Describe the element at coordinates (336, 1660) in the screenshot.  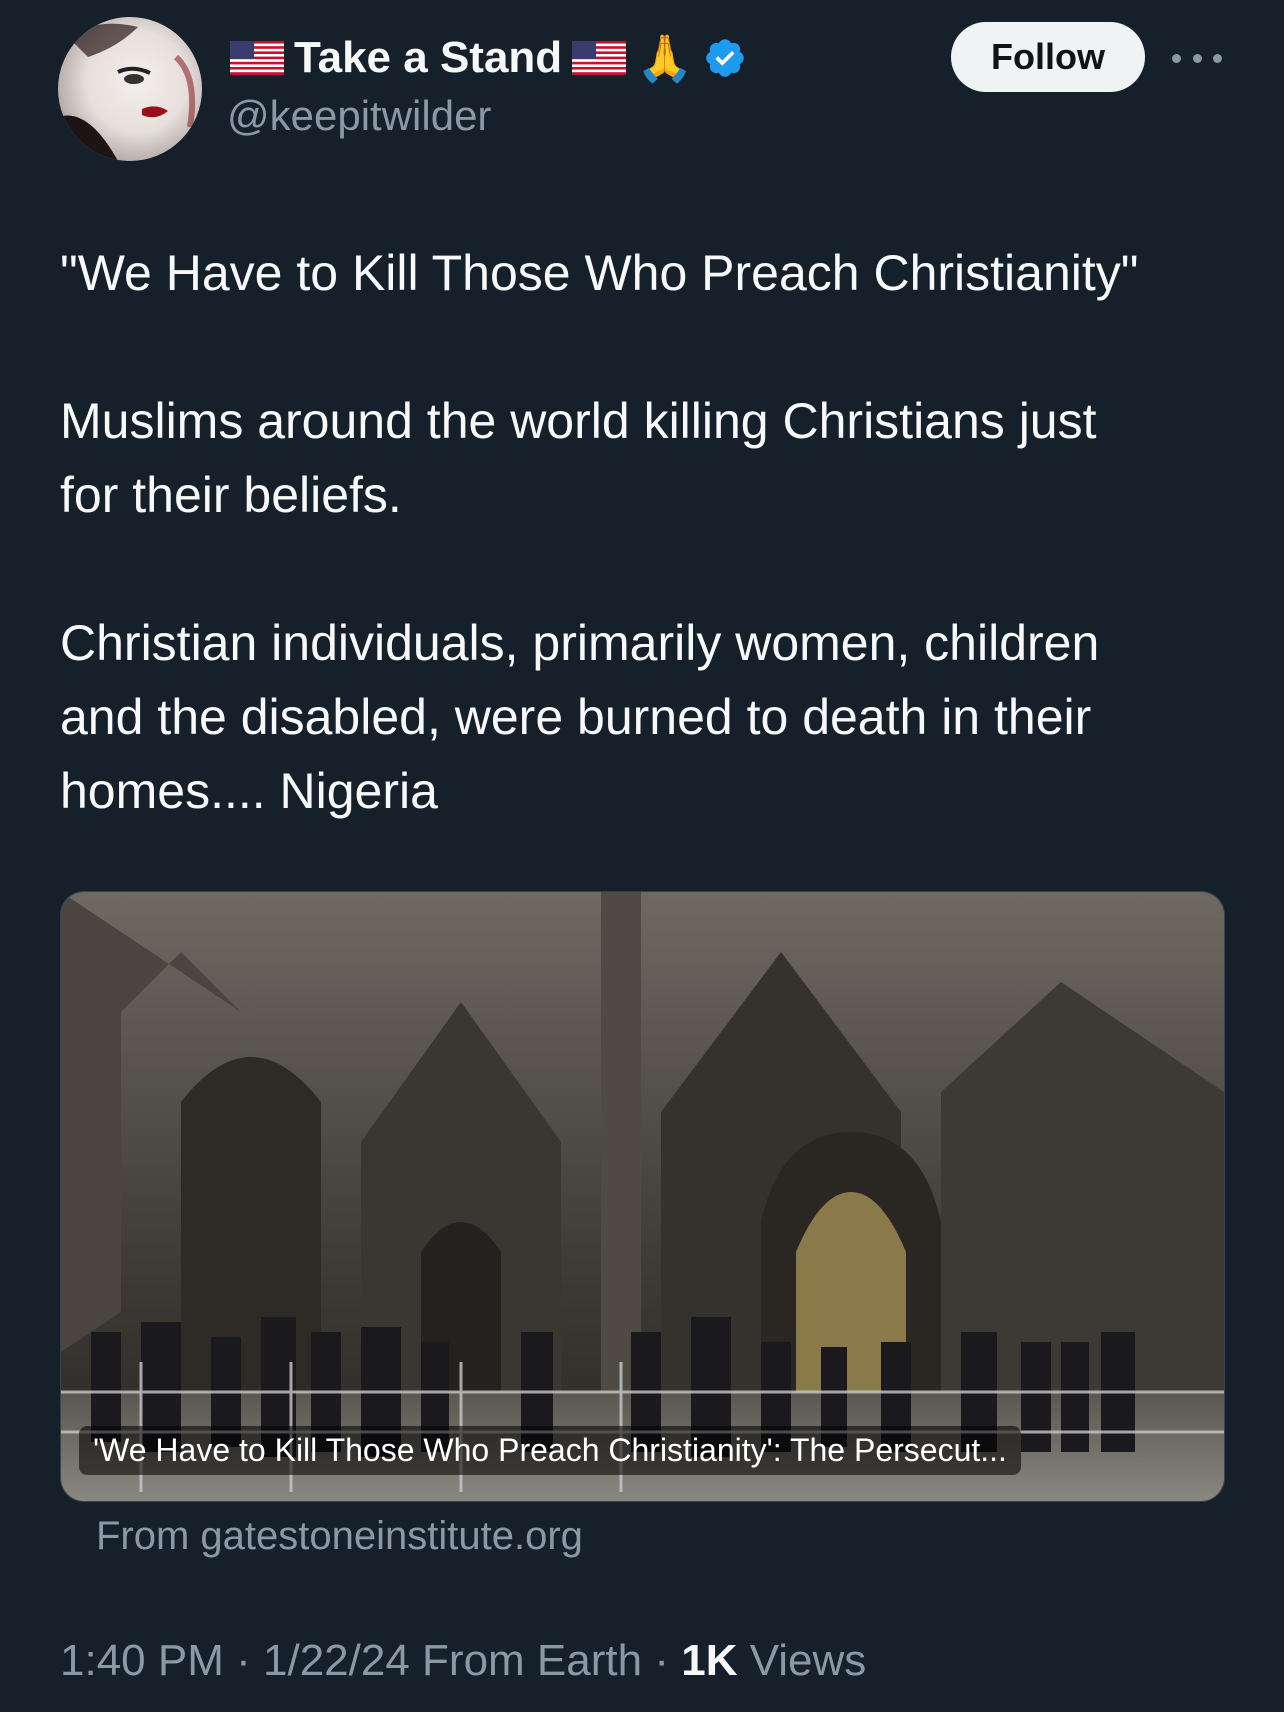
I see `tweet-date: 1/22/24` at that location.